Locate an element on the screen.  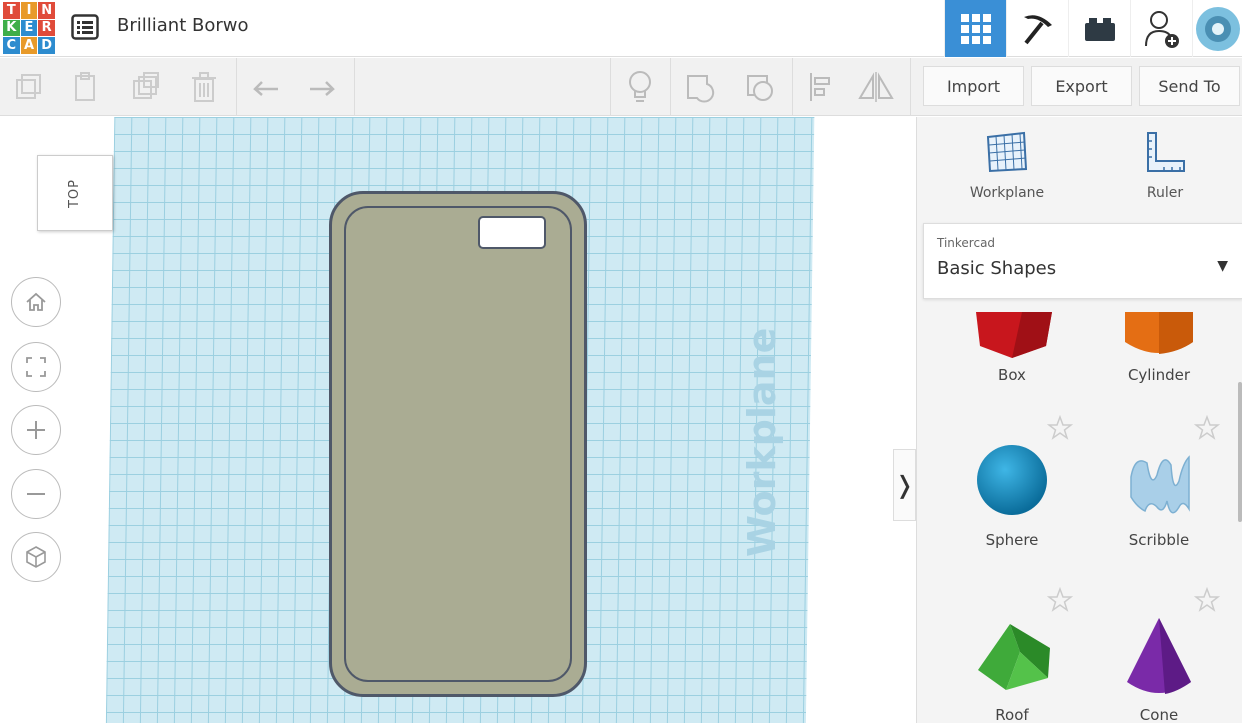
pickaxe-icon is located at coordinates (1037, 29).